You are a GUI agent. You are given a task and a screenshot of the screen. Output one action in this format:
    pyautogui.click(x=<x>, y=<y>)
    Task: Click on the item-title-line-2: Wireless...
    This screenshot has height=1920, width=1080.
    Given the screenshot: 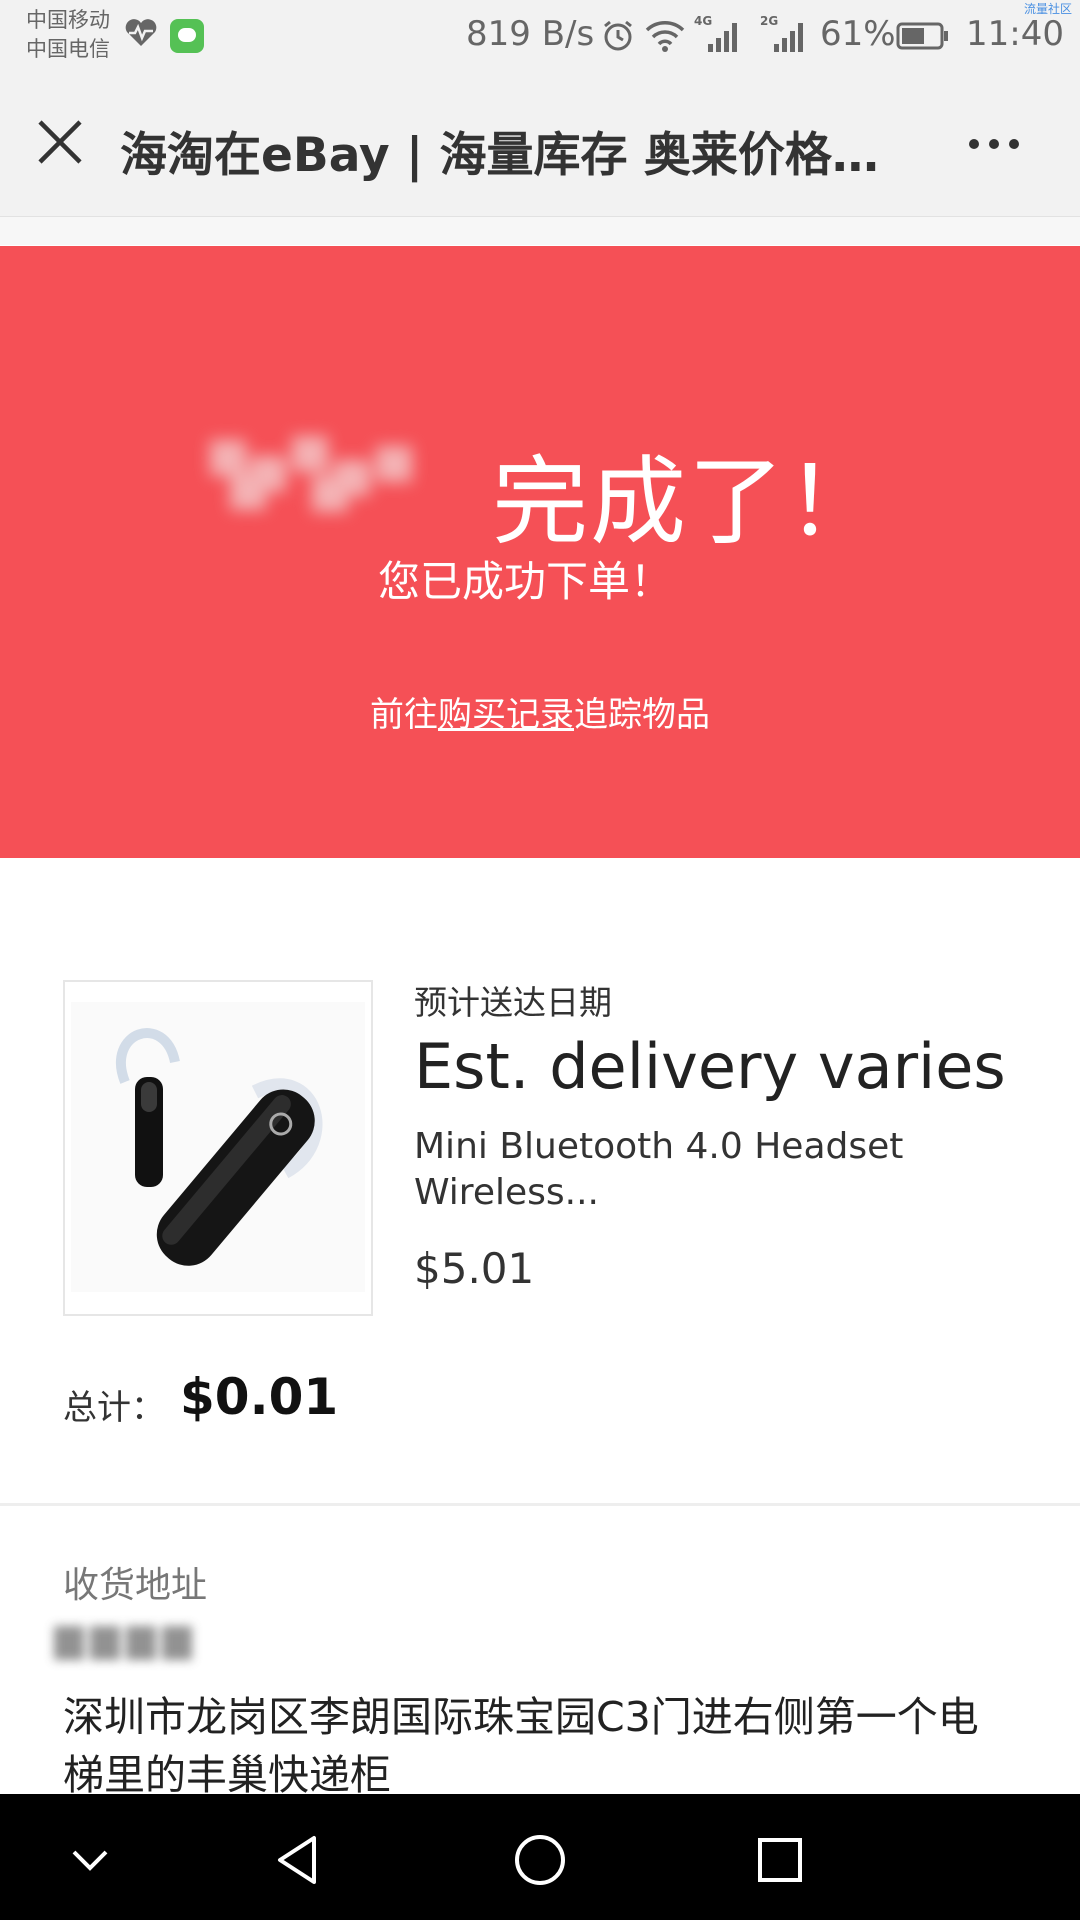 What is the action you would take?
    pyautogui.click(x=506, y=1192)
    